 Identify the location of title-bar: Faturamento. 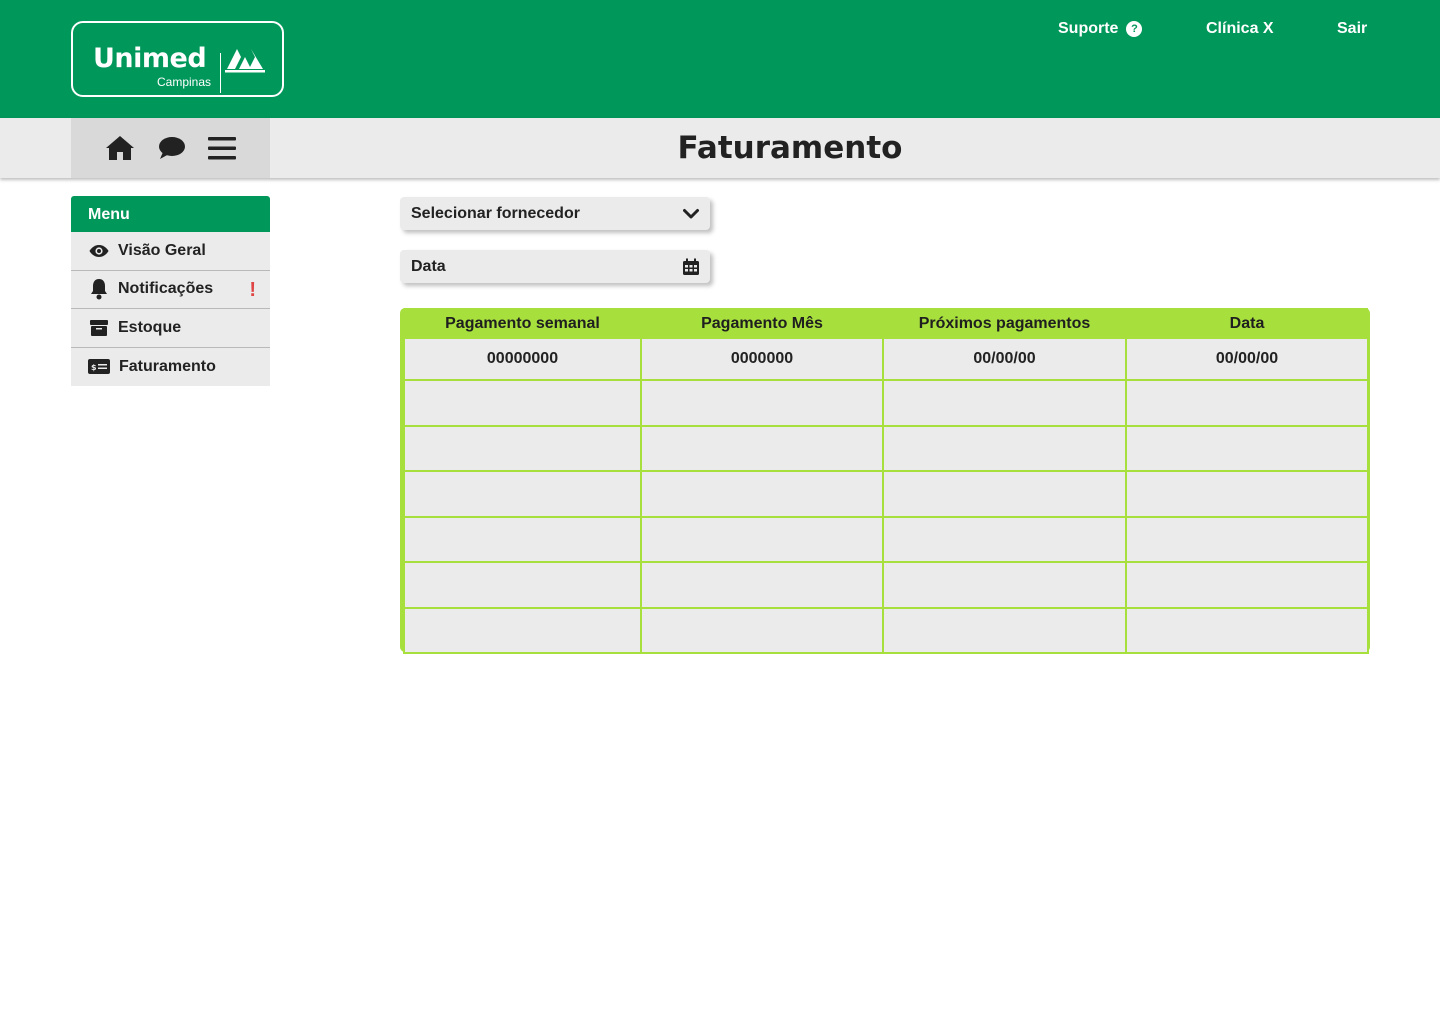
(720, 148).